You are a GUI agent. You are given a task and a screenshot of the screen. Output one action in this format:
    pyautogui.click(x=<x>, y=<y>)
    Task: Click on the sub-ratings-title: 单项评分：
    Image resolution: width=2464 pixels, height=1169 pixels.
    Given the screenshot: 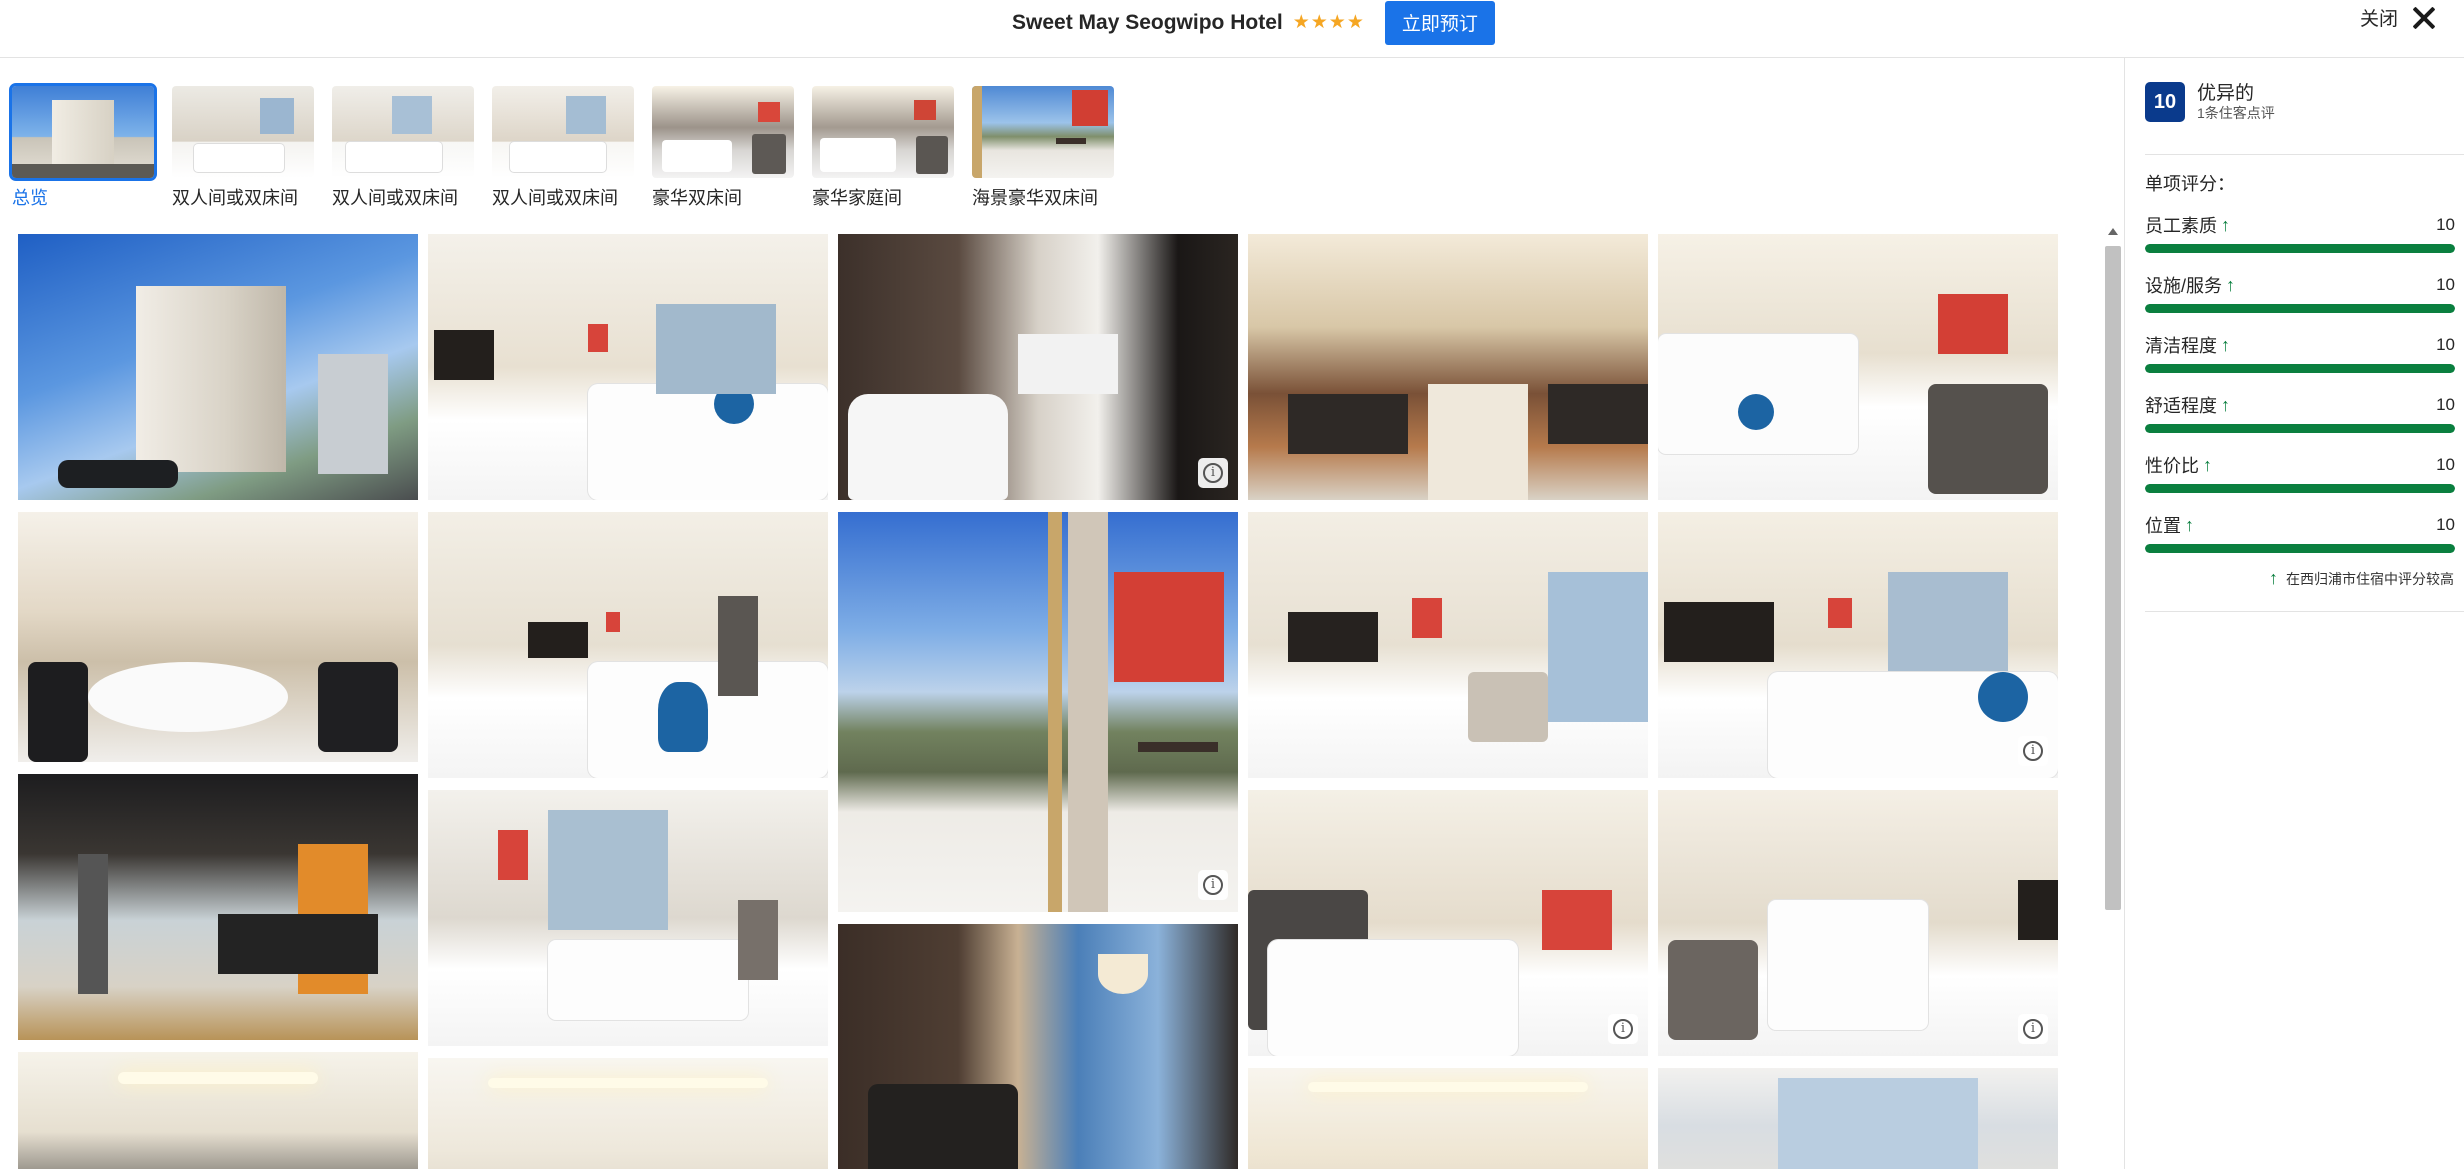 What is the action you would take?
    pyautogui.click(x=2190, y=184)
    